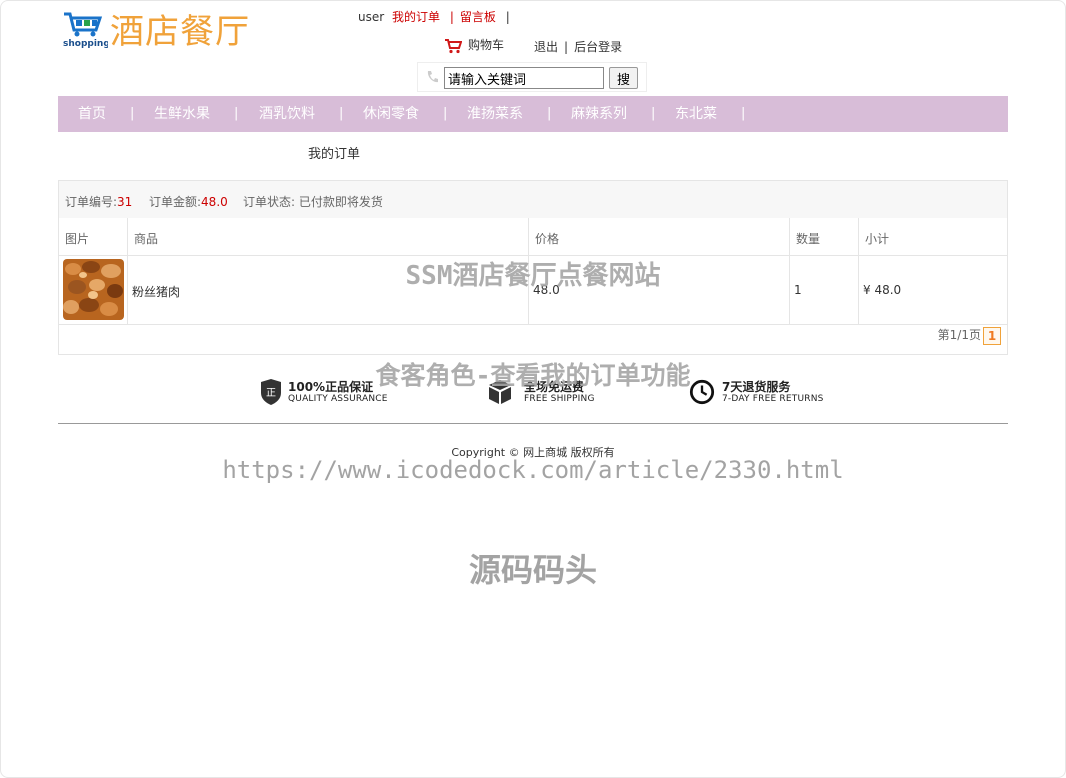  Describe the element at coordinates (91, 202) in the screenshot. I see `order-number-label: 订单编号:` at that location.